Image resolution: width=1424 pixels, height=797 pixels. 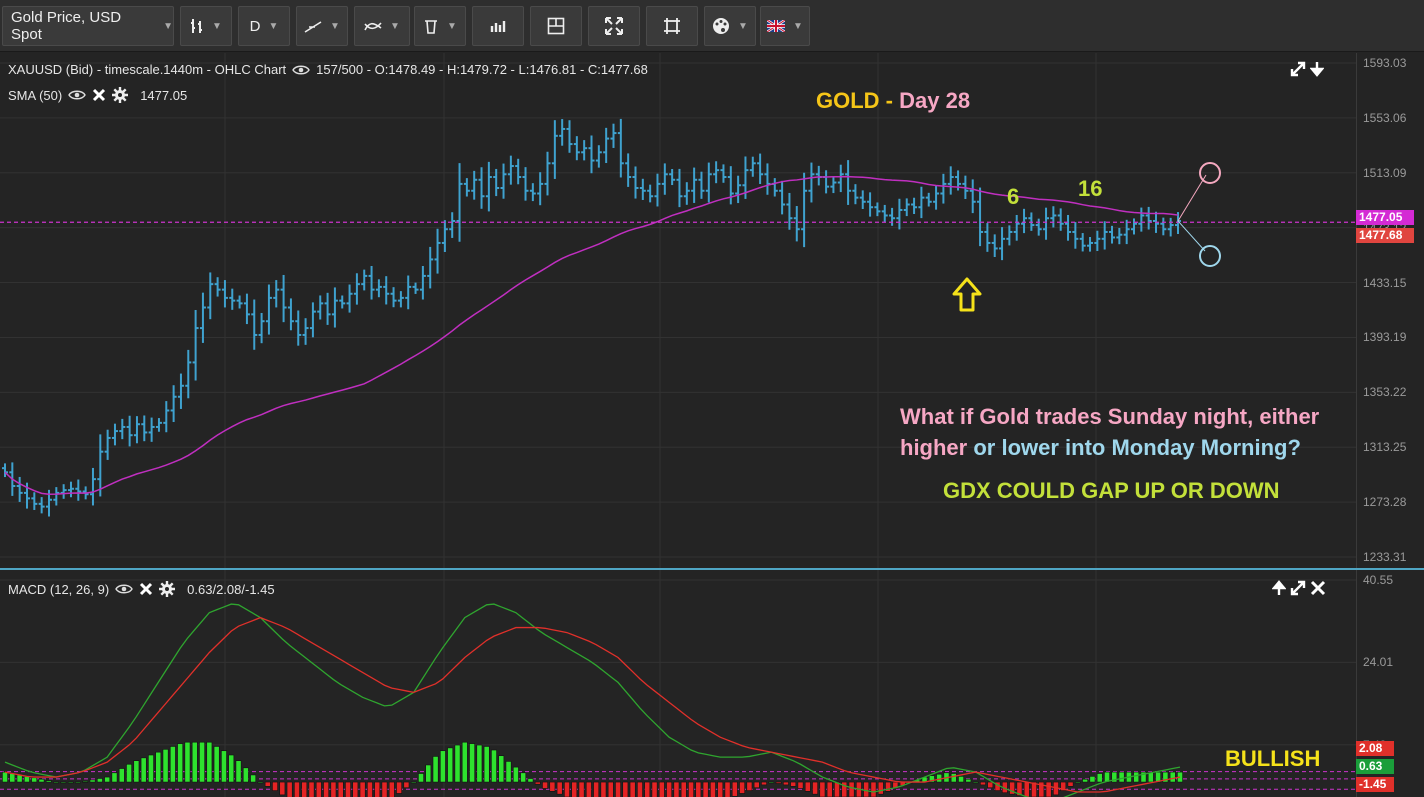 What do you see at coordinates (785, 26) in the screenshot?
I see `language-button: ▼` at bounding box center [785, 26].